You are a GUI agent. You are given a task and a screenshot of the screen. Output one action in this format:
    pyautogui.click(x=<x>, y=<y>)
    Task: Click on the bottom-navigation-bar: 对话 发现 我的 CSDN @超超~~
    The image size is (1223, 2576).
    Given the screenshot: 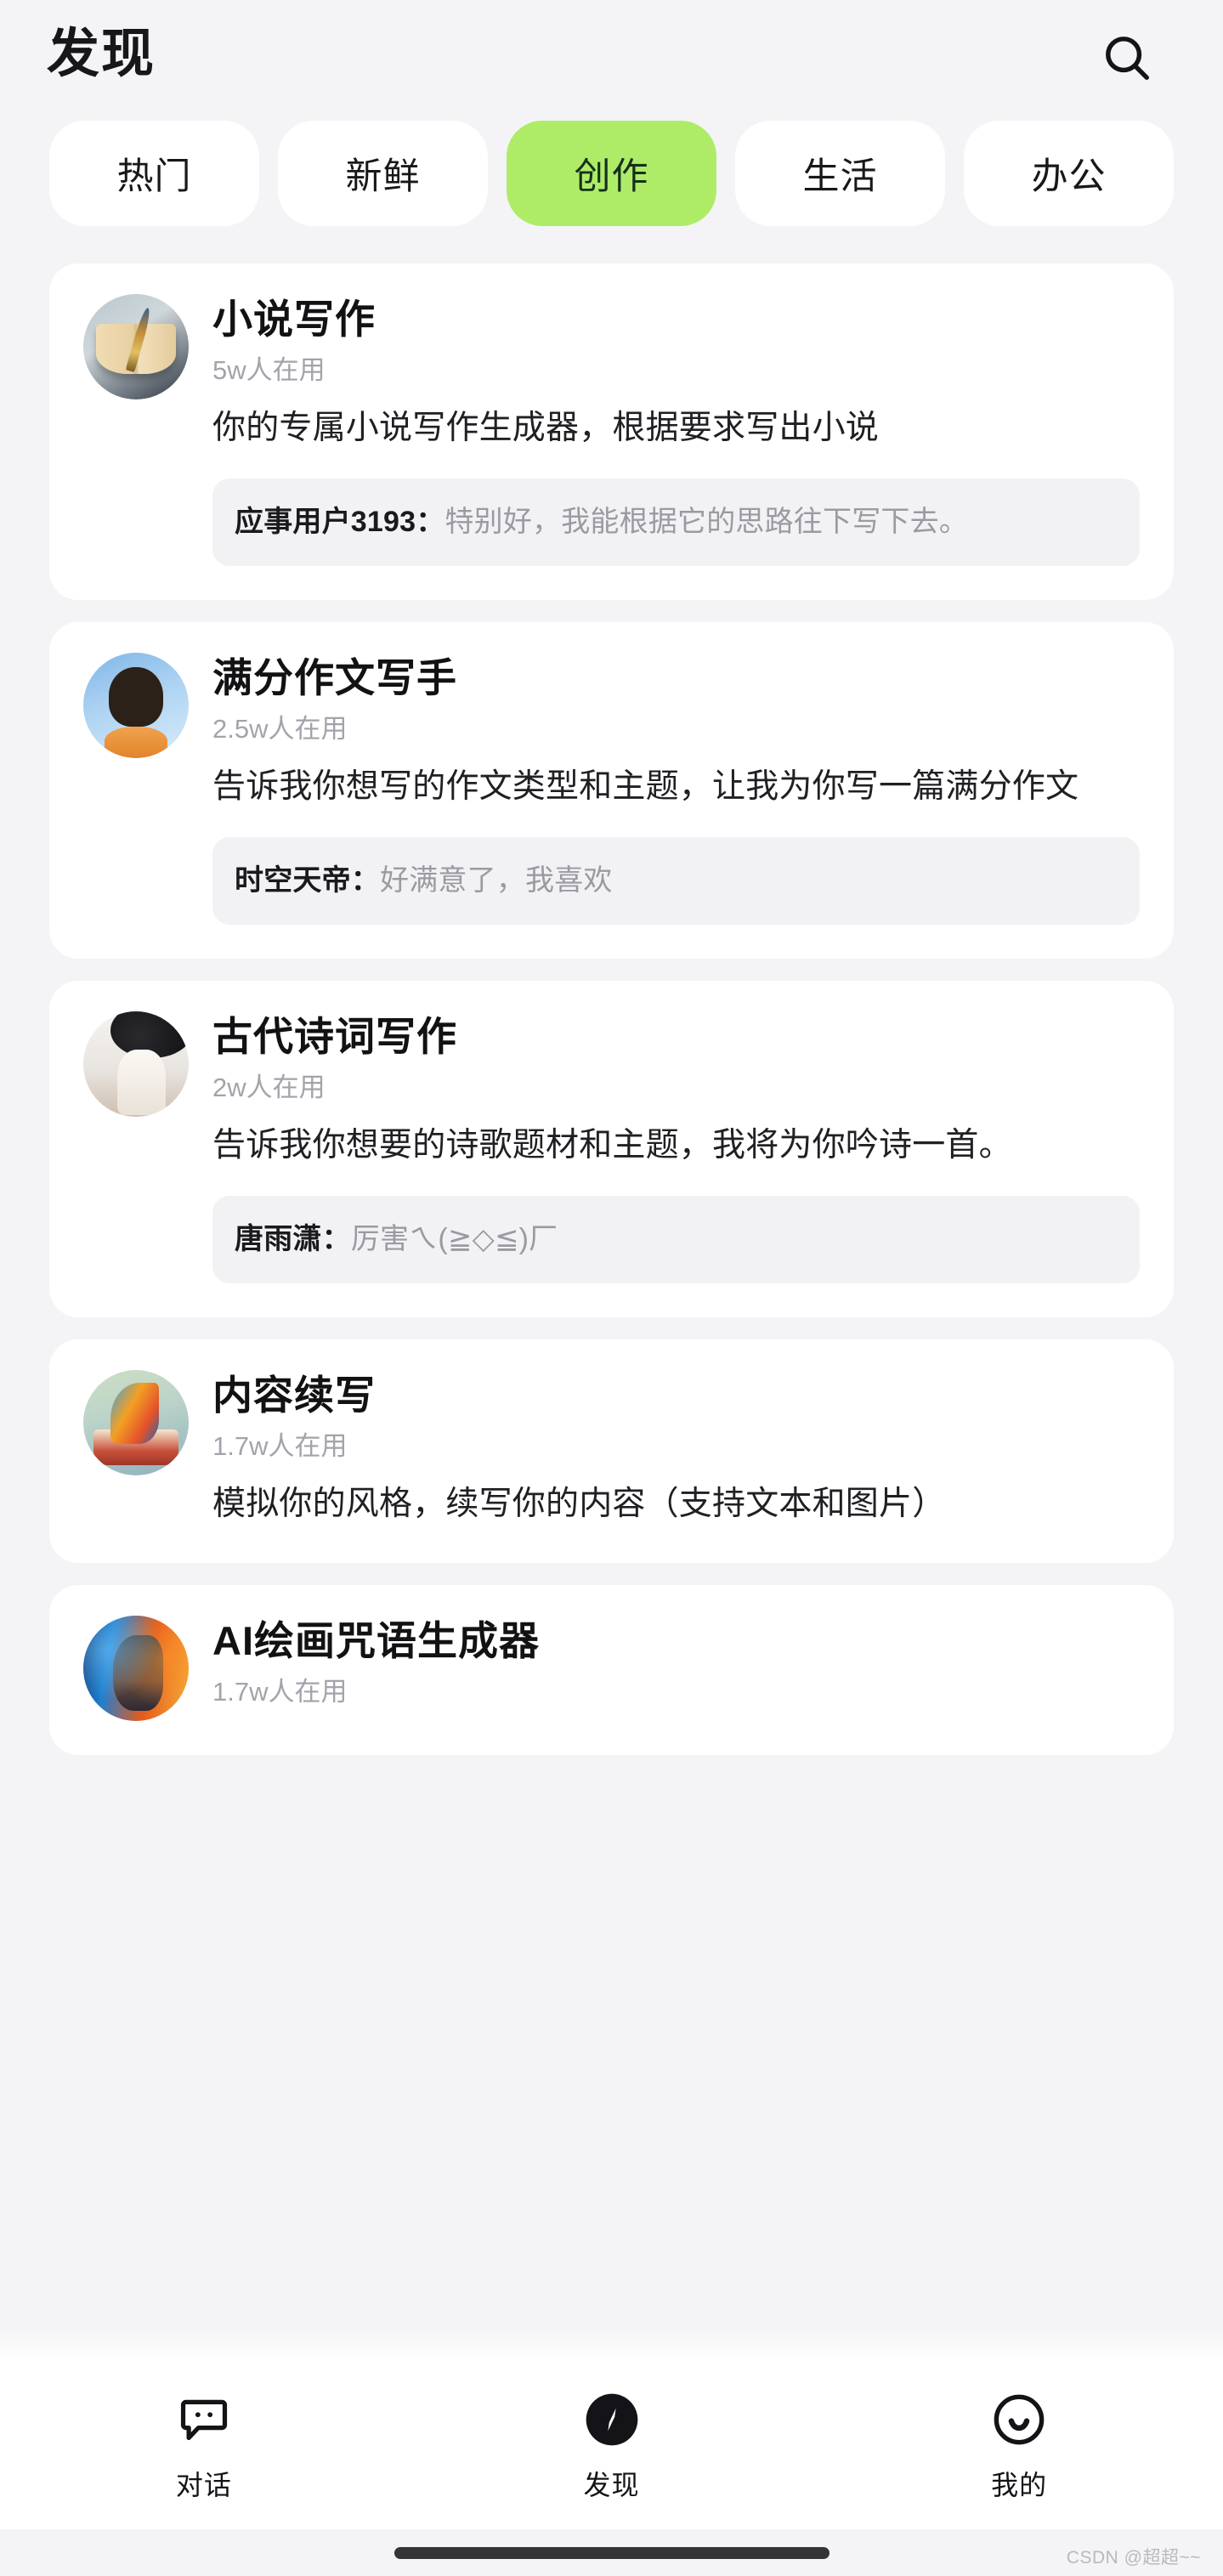 What is the action you would take?
    pyautogui.click(x=611, y=2469)
    